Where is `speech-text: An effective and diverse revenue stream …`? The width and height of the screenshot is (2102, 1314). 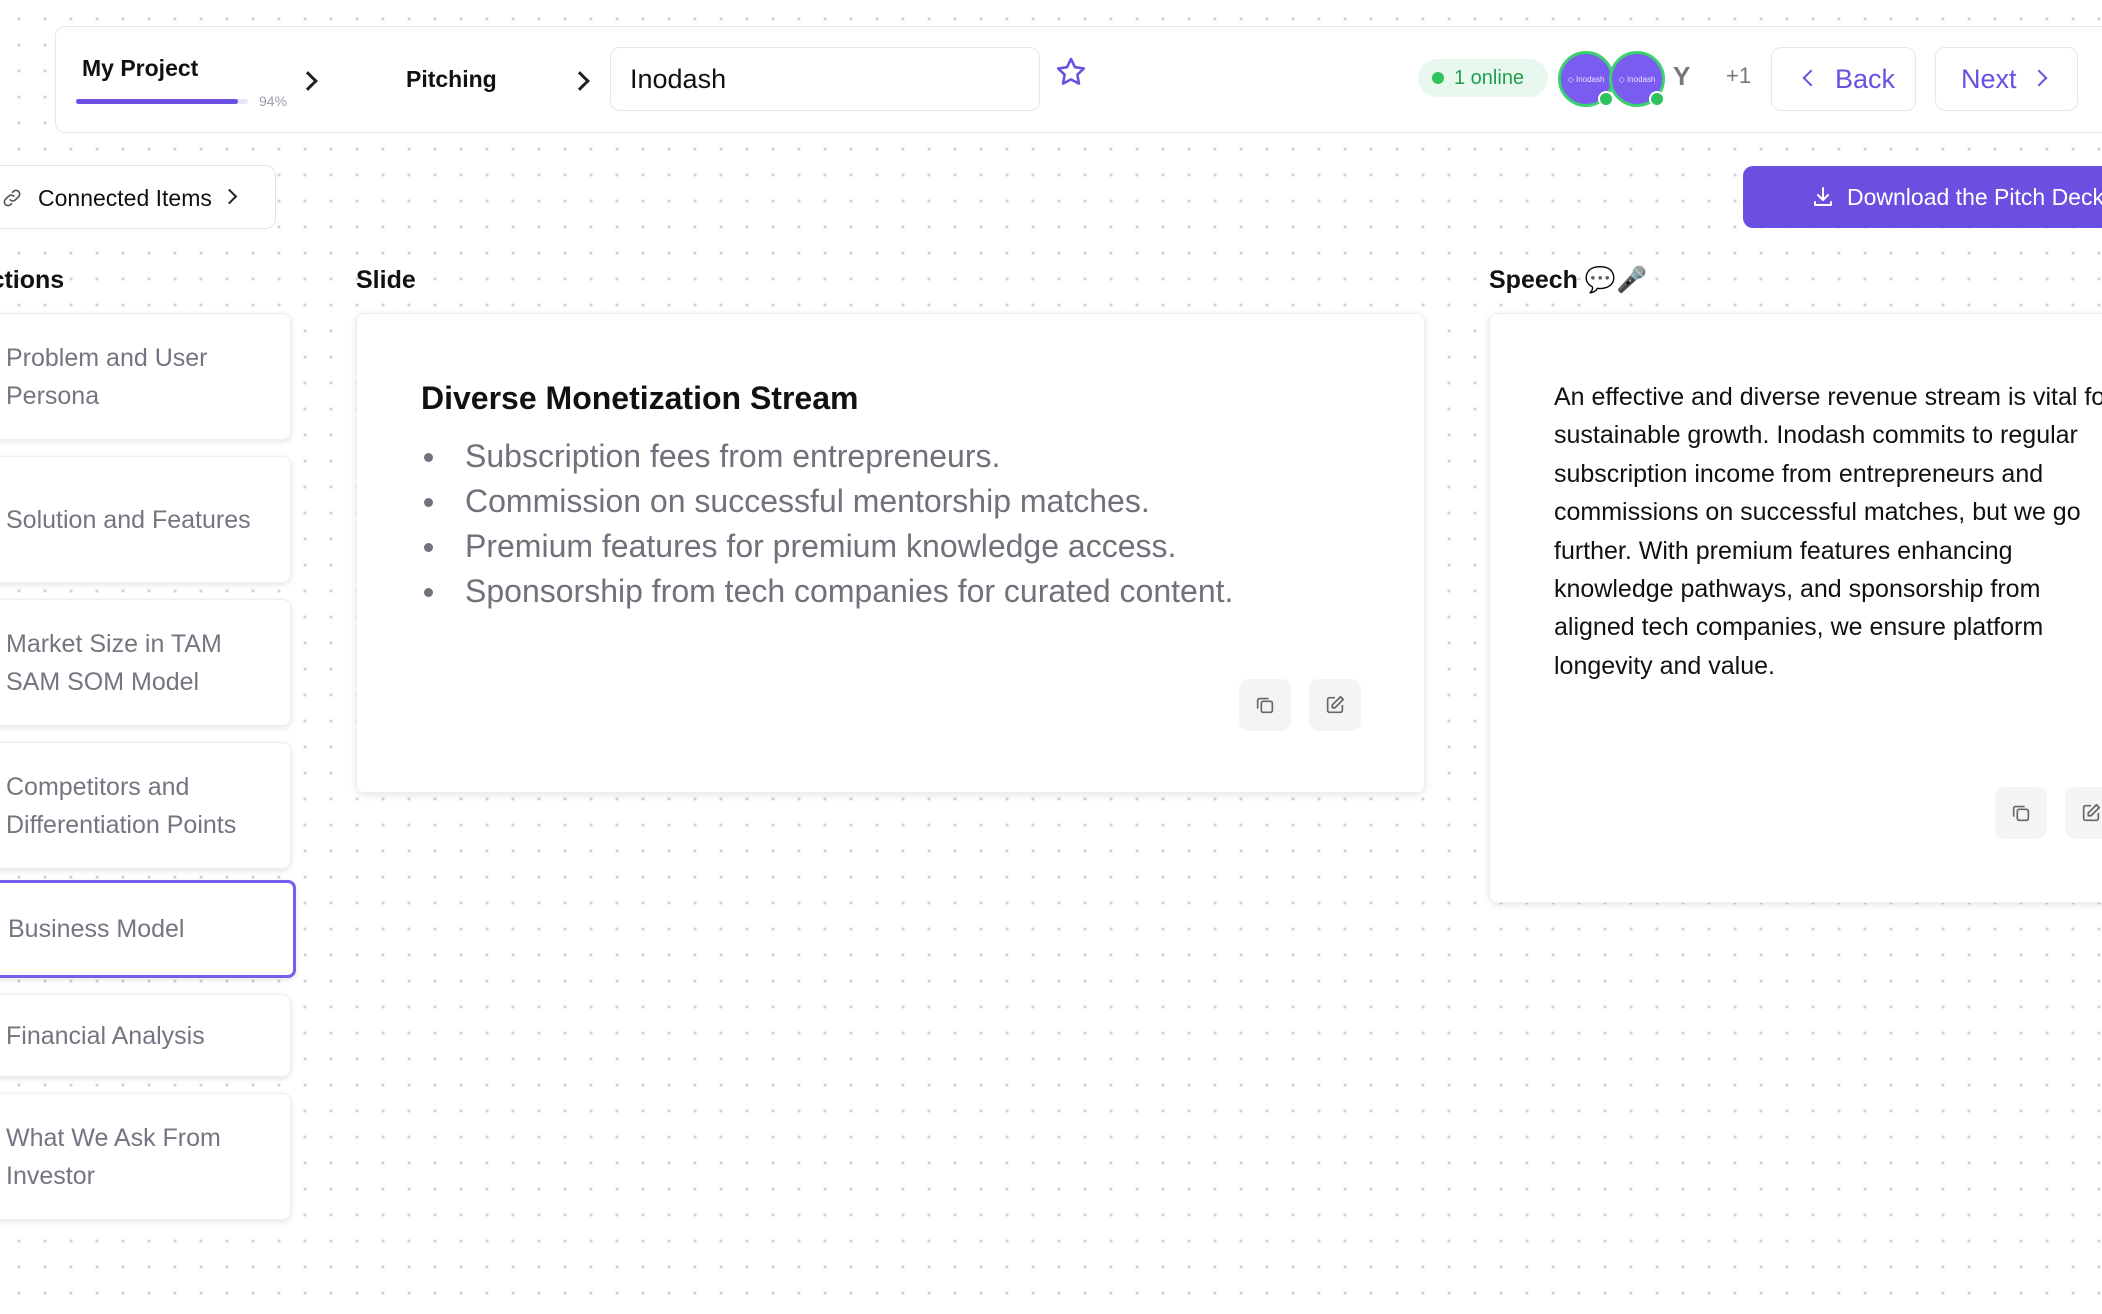
speech-text: An effective and diverse revenue stream … is located at coordinates (1828, 531).